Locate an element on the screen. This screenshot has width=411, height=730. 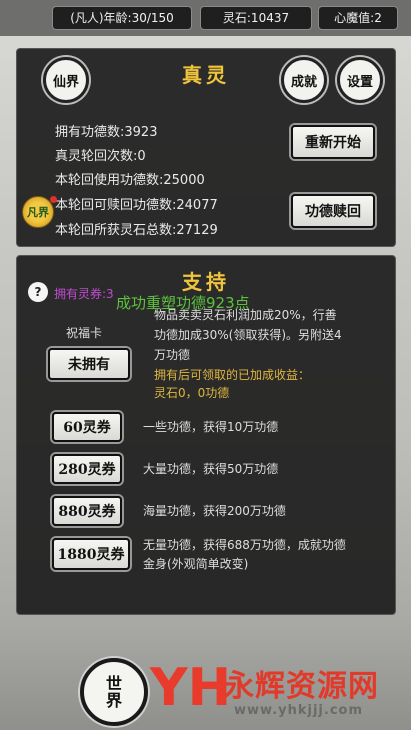
watermark-name: 永辉资源网 is located at coordinates (301, 686).